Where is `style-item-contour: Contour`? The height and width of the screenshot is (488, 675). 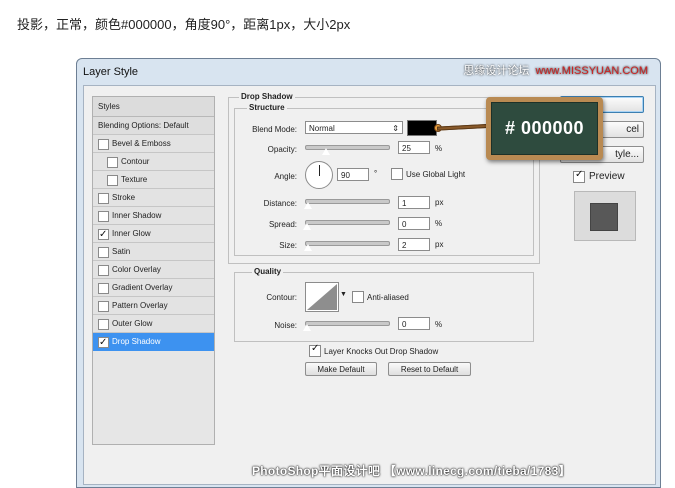
style-item-contour: Contour is located at coordinates (153, 162).